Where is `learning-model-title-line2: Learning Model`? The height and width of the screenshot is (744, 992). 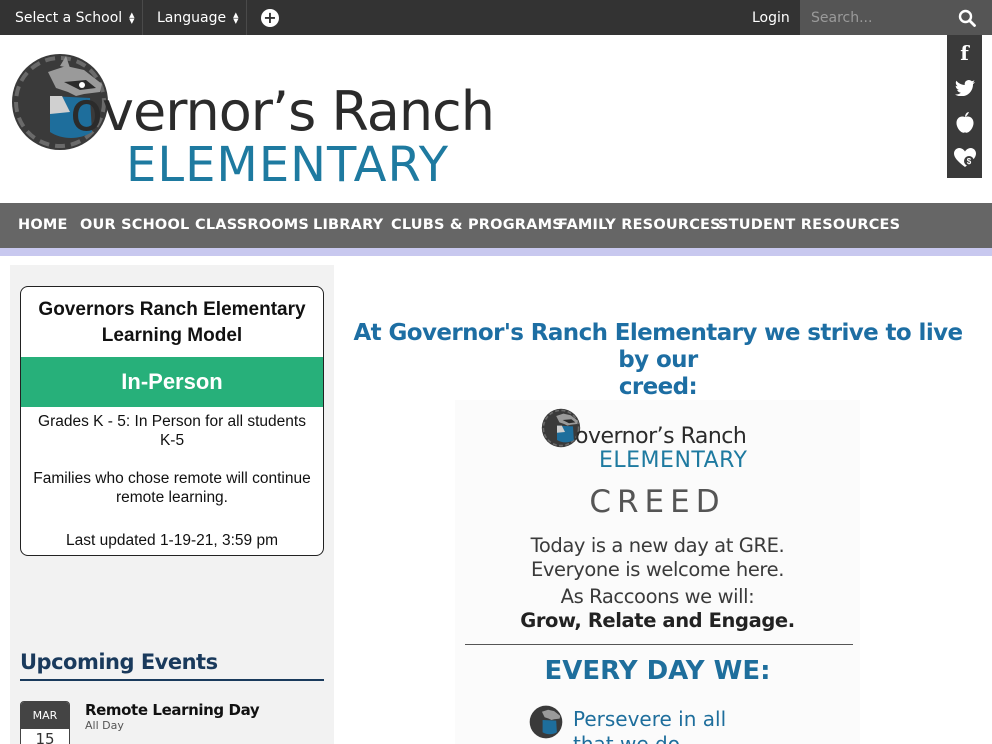 learning-model-title-line2: Learning Model is located at coordinates (172, 335).